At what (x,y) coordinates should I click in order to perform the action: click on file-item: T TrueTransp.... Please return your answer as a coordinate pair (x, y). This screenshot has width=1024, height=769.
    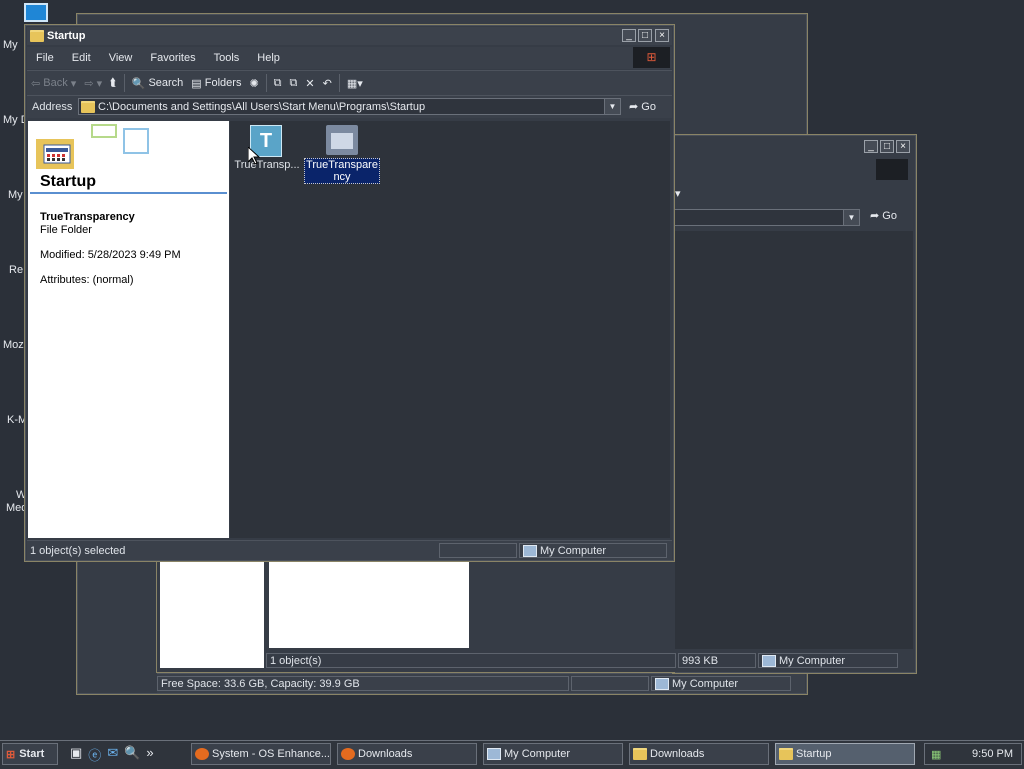
    Looking at the image, I should click on (267, 148).